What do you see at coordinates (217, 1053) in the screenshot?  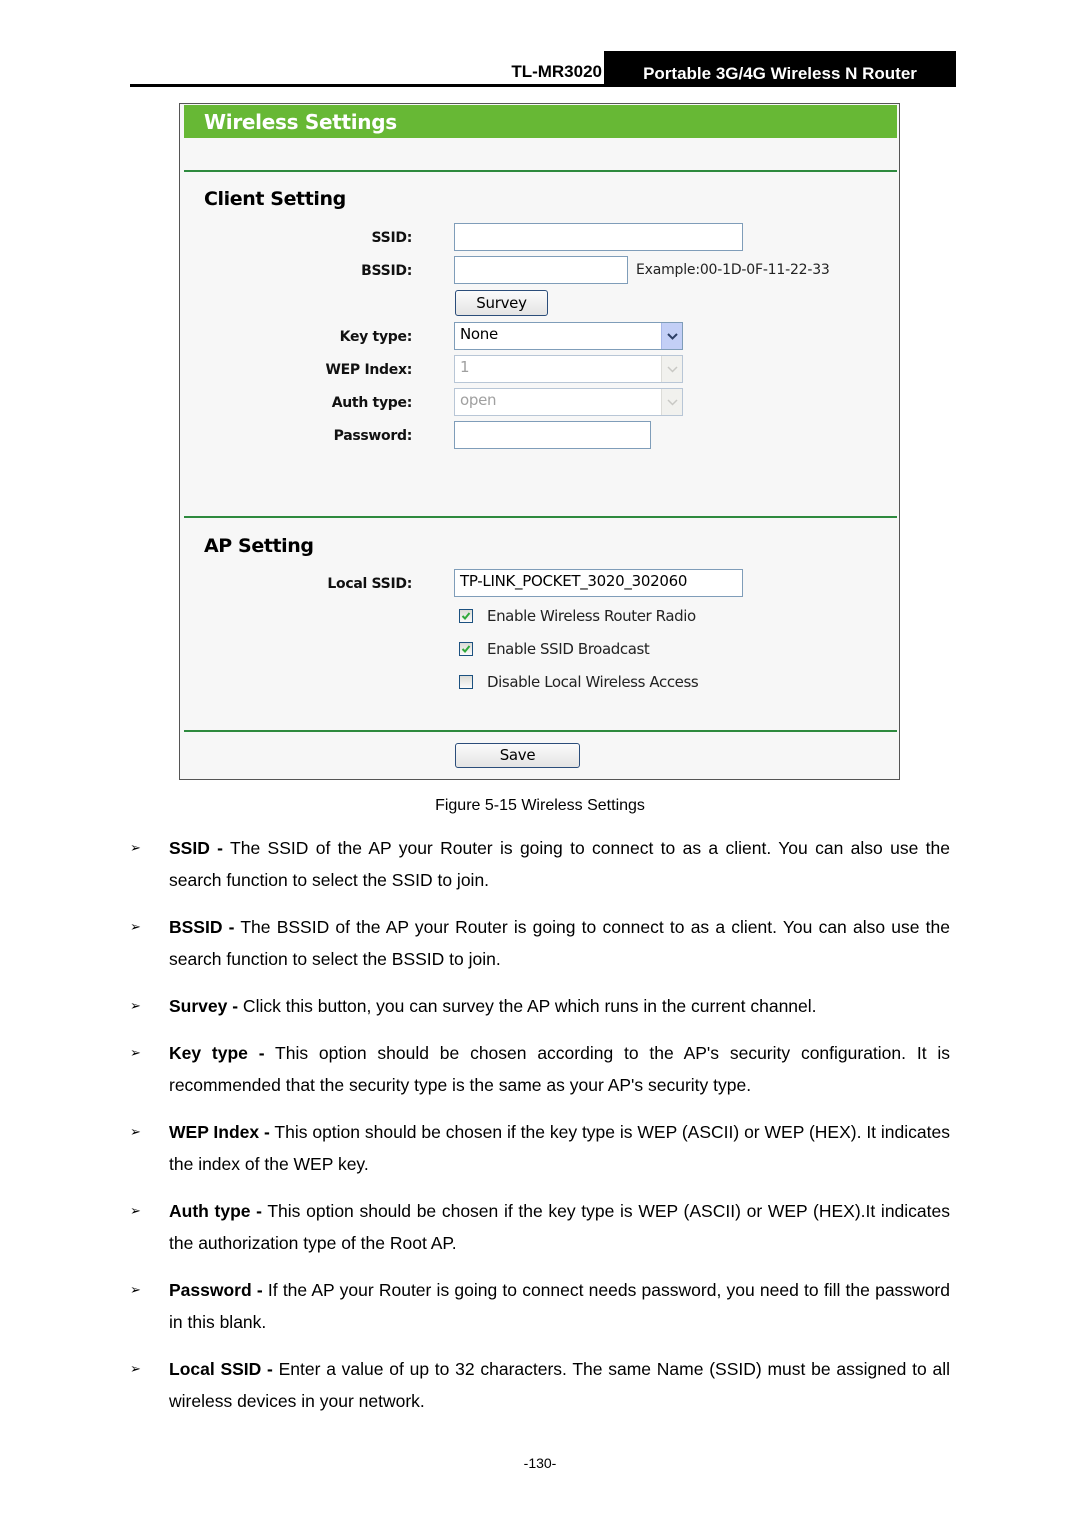 I see `bullet-term: Key type -` at bounding box center [217, 1053].